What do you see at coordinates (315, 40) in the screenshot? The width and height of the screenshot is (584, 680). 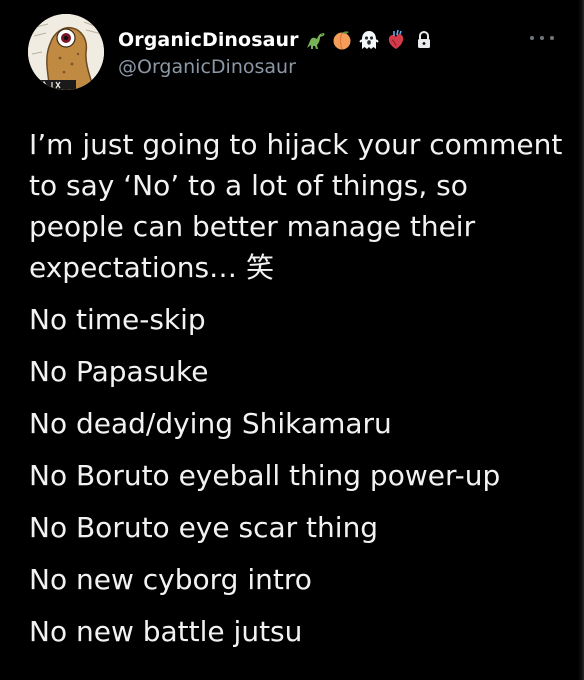 I see `dinosaur-emoji-icon` at bounding box center [315, 40].